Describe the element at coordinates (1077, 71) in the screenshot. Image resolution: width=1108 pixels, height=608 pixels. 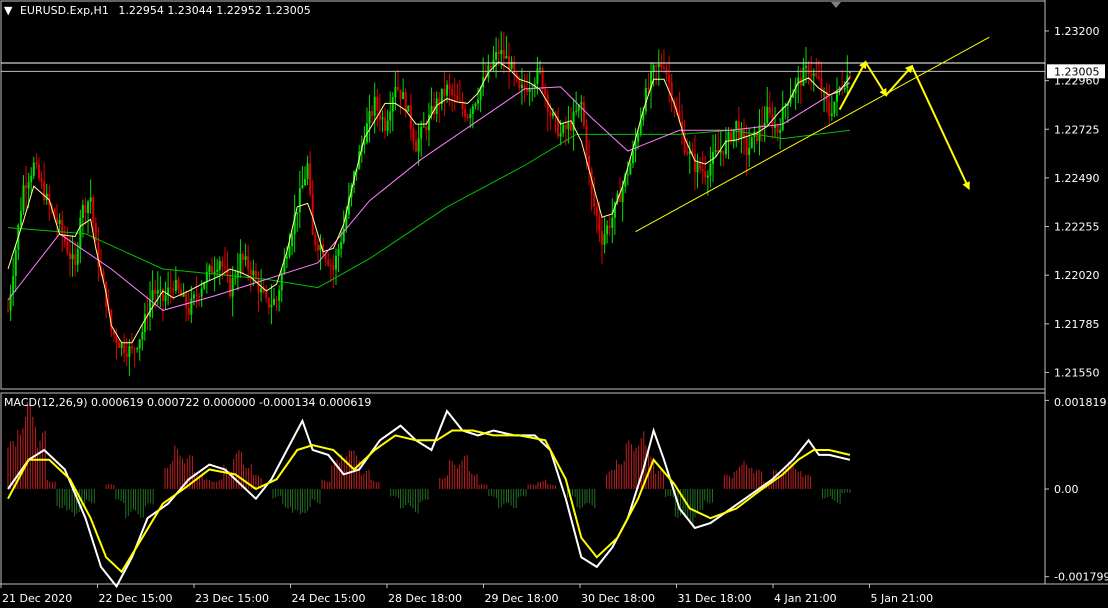
I see `current-price-label: 1.23005` at that location.